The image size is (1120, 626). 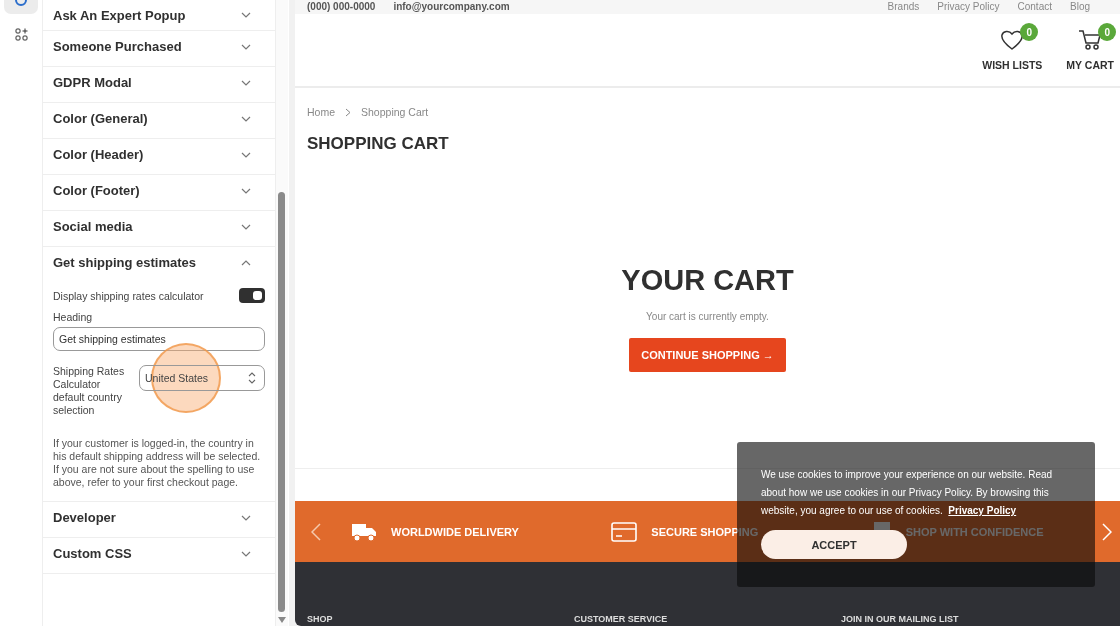 I want to click on toggle-switch, so click(x=252, y=295).